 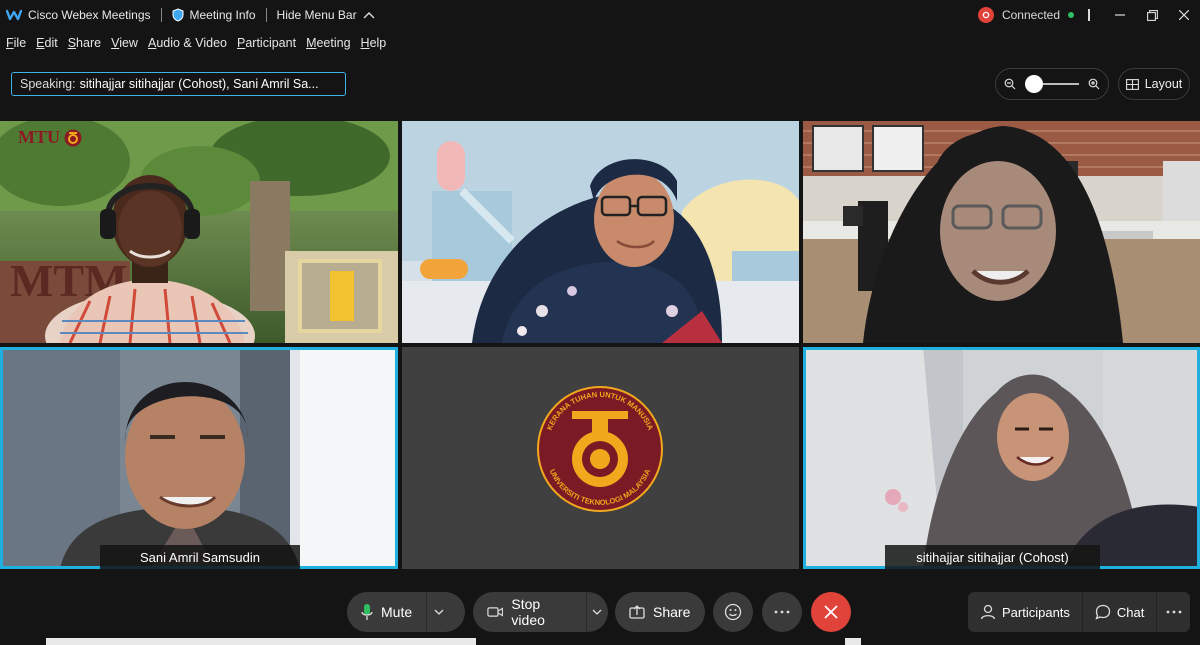 I want to click on mute-button: Mute, so click(x=386, y=612).